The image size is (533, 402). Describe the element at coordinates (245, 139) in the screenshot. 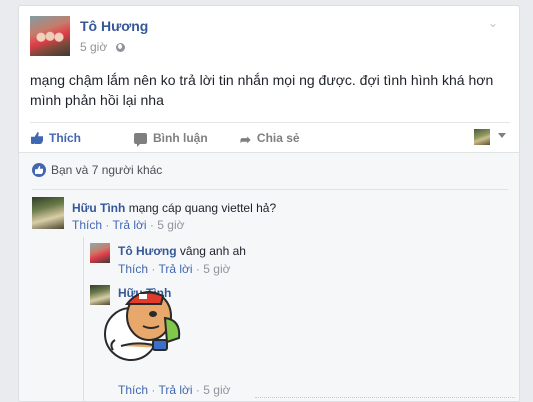

I see `share-icon: ➦` at that location.